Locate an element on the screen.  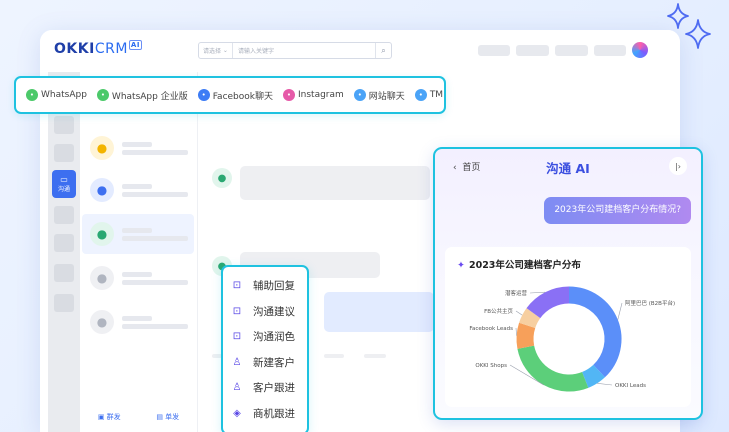
opportunity-icon: ◈ is located at coordinates (237, 413).